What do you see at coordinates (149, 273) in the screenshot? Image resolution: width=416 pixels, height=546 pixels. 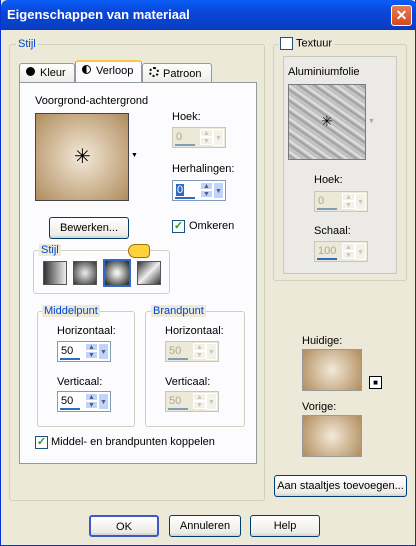 I see `sunburst-style-icon` at bounding box center [149, 273].